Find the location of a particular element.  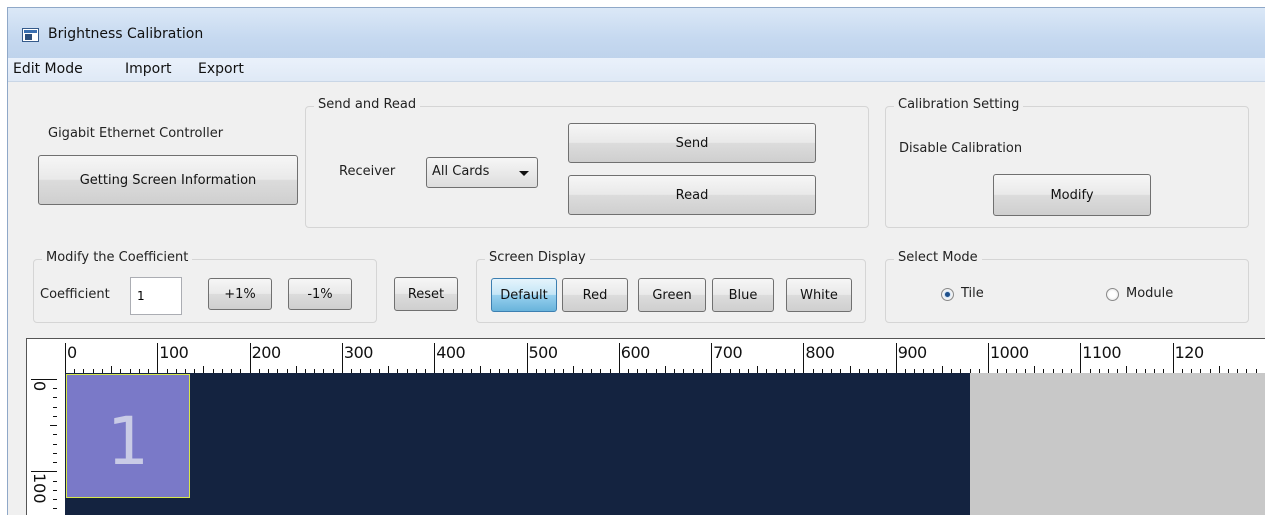

ruler-label: 600 is located at coordinates (635, 352).